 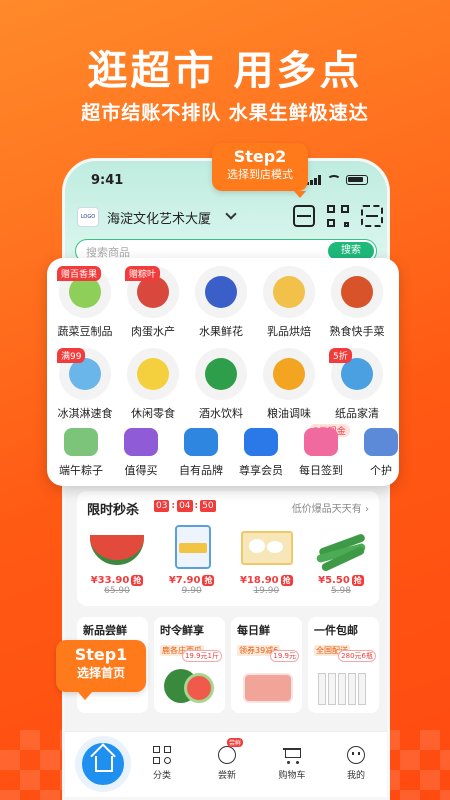 What do you see at coordinates (227, 759) in the screenshot?
I see `tab-new: 尝鲜 尝新` at bounding box center [227, 759].